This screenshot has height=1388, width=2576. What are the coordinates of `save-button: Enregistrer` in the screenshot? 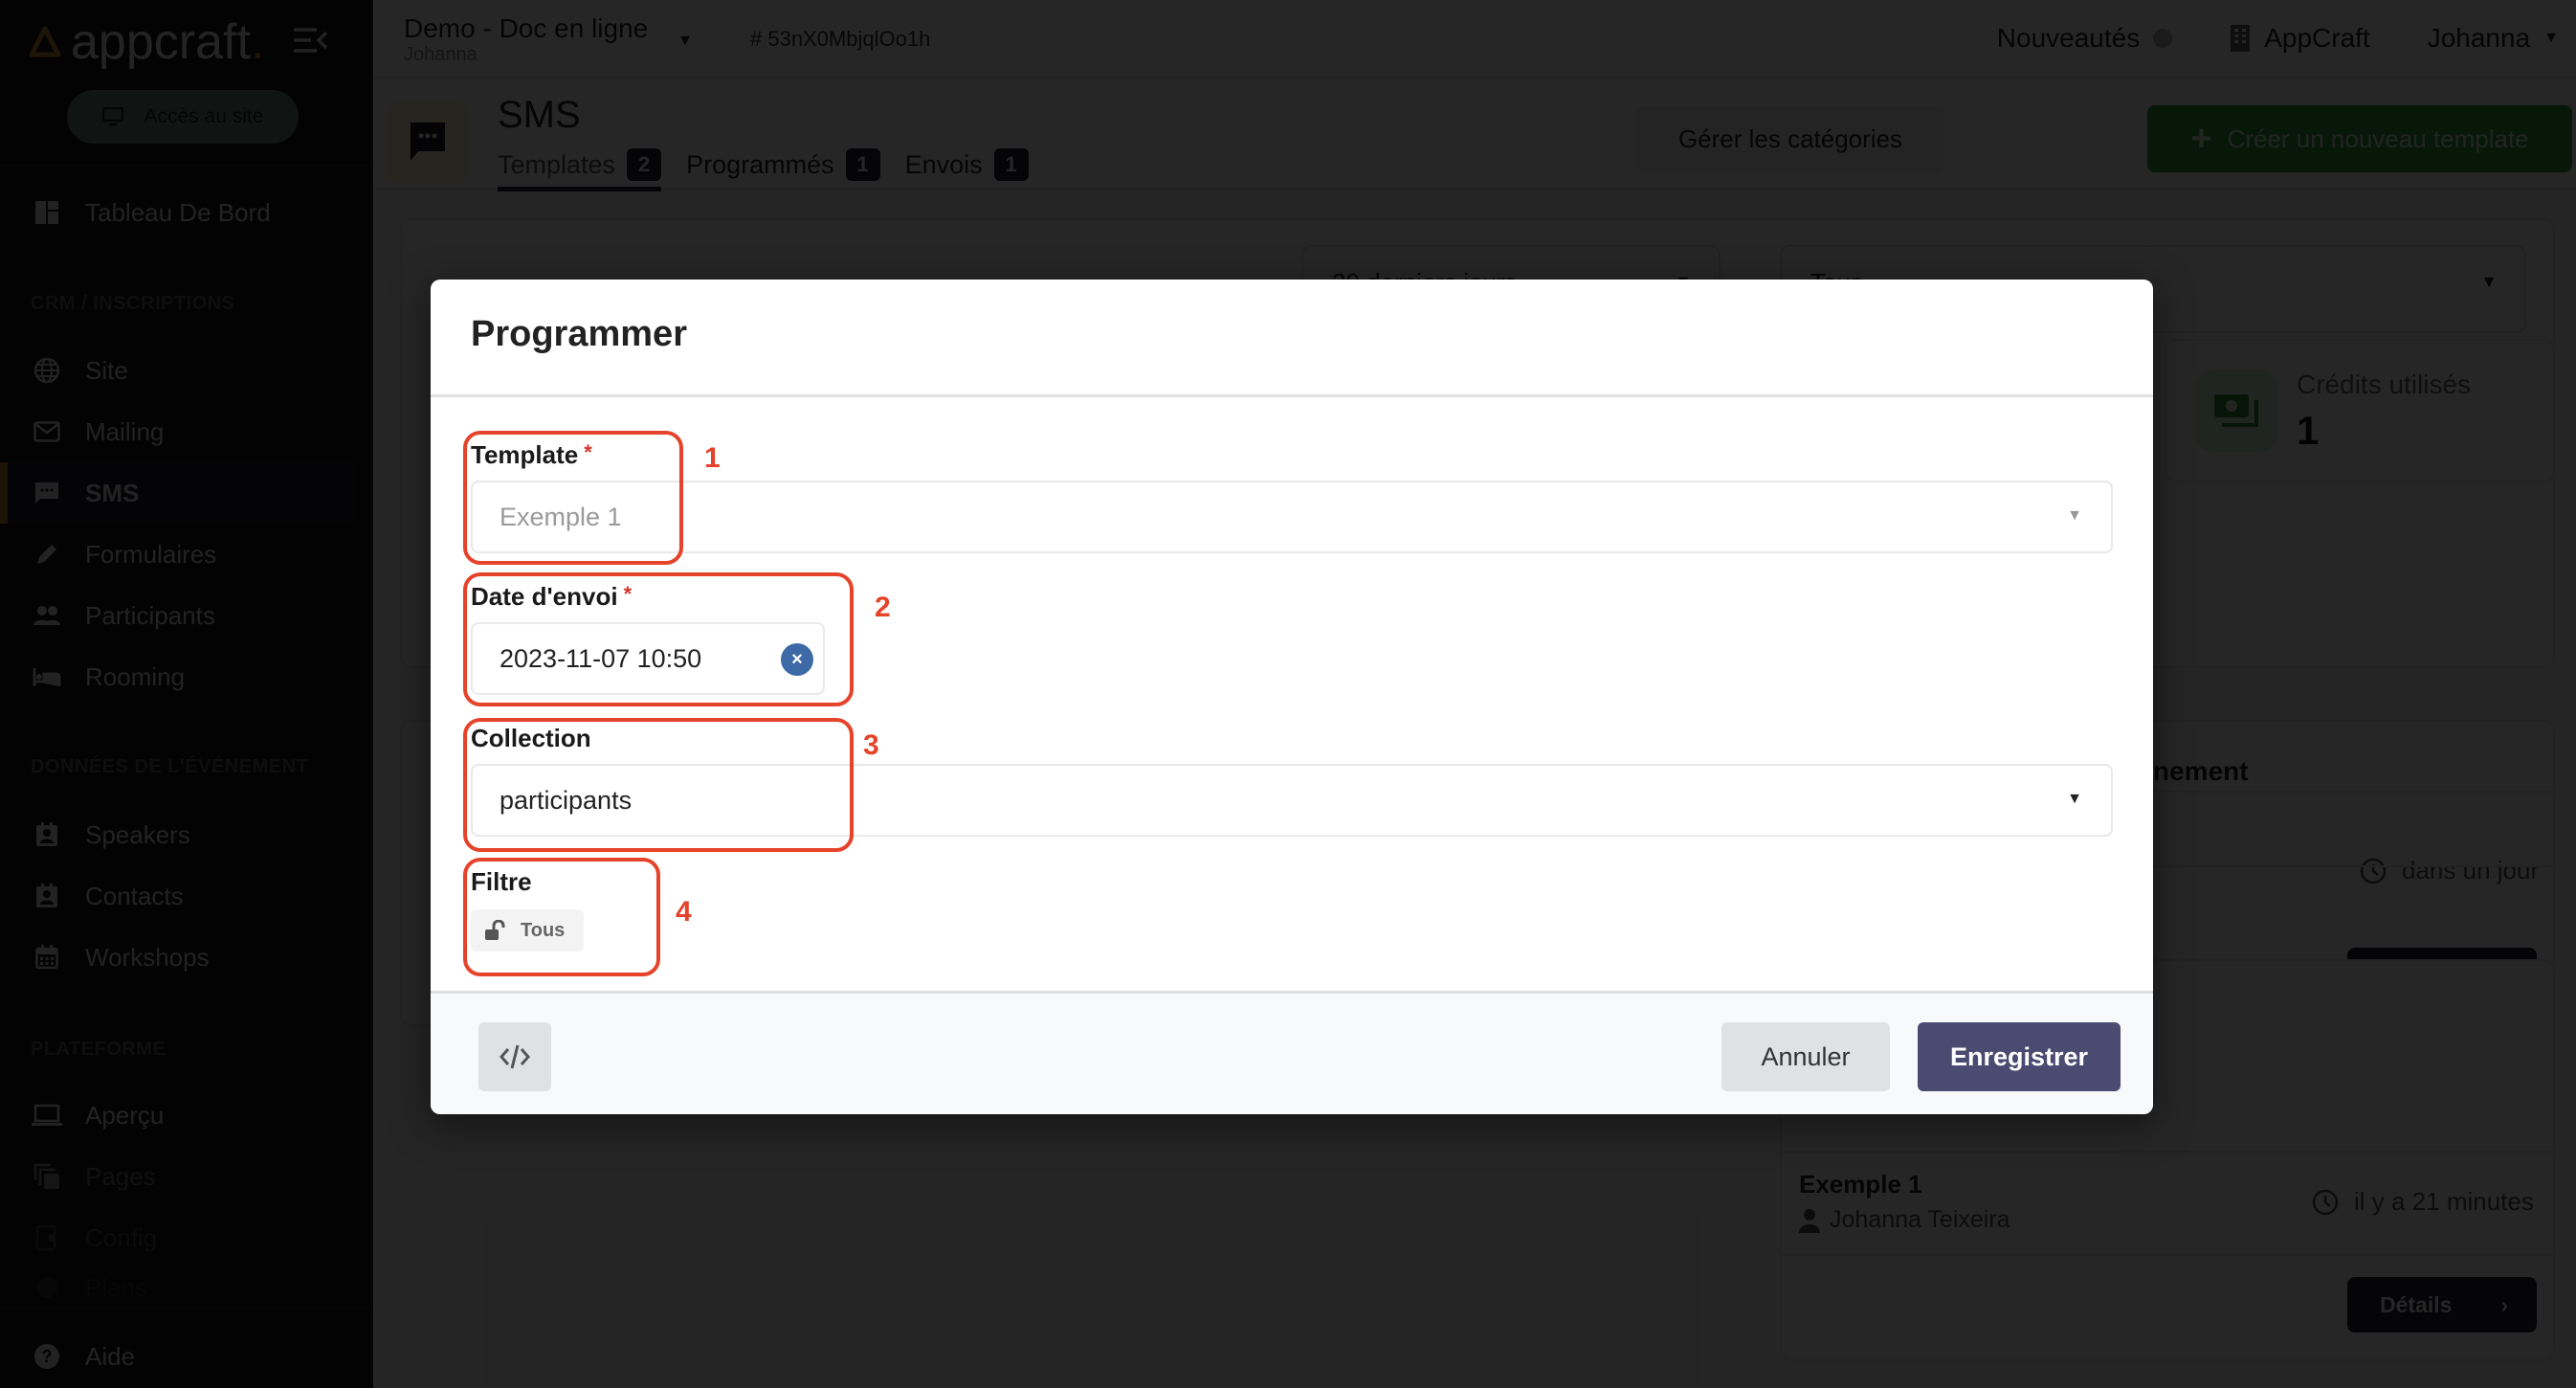 It's located at (2019, 1056).